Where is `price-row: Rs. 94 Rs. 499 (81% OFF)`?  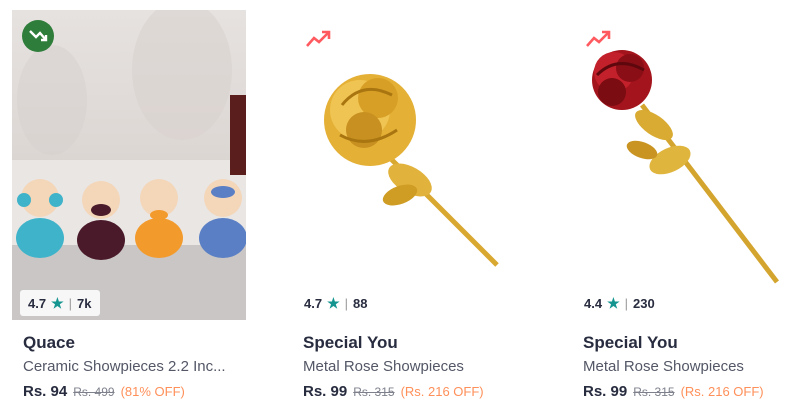
price-row: Rs. 94 Rs. 499 (81% OFF) is located at coordinates (104, 391).